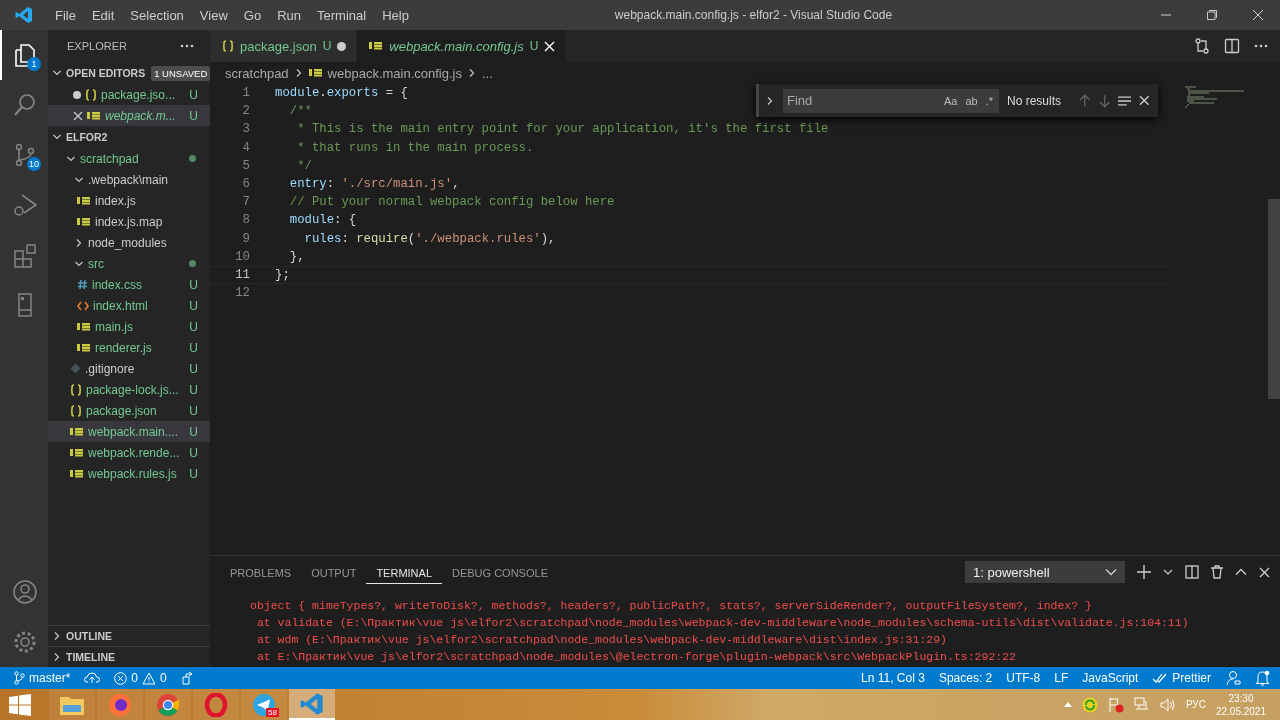 The image size is (1280, 720). What do you see at coordinates (187, 678) in the screenshot?
I see `live-share-icon` at bounding box center [187, 678].